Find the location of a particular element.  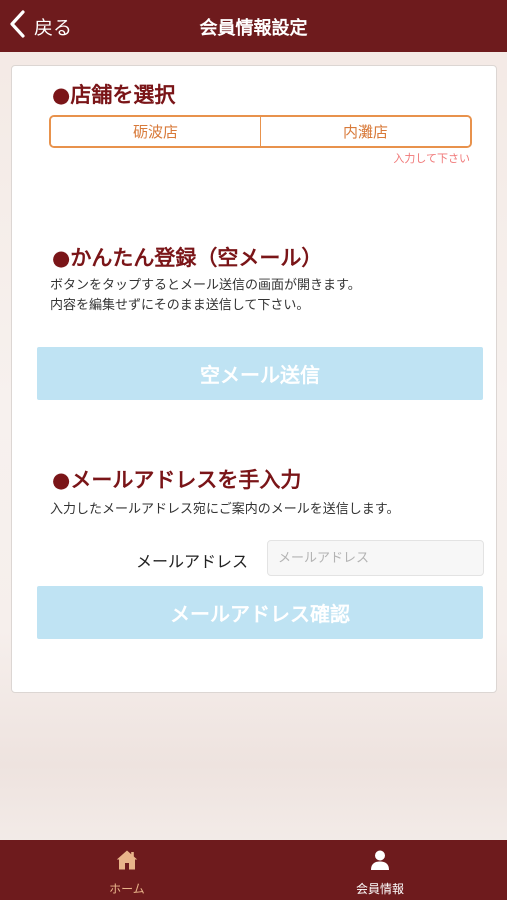

easy-register-desc-1: ボタンをタップするとメール送信の画面が開きます。 is located at coordinates (205, 285).